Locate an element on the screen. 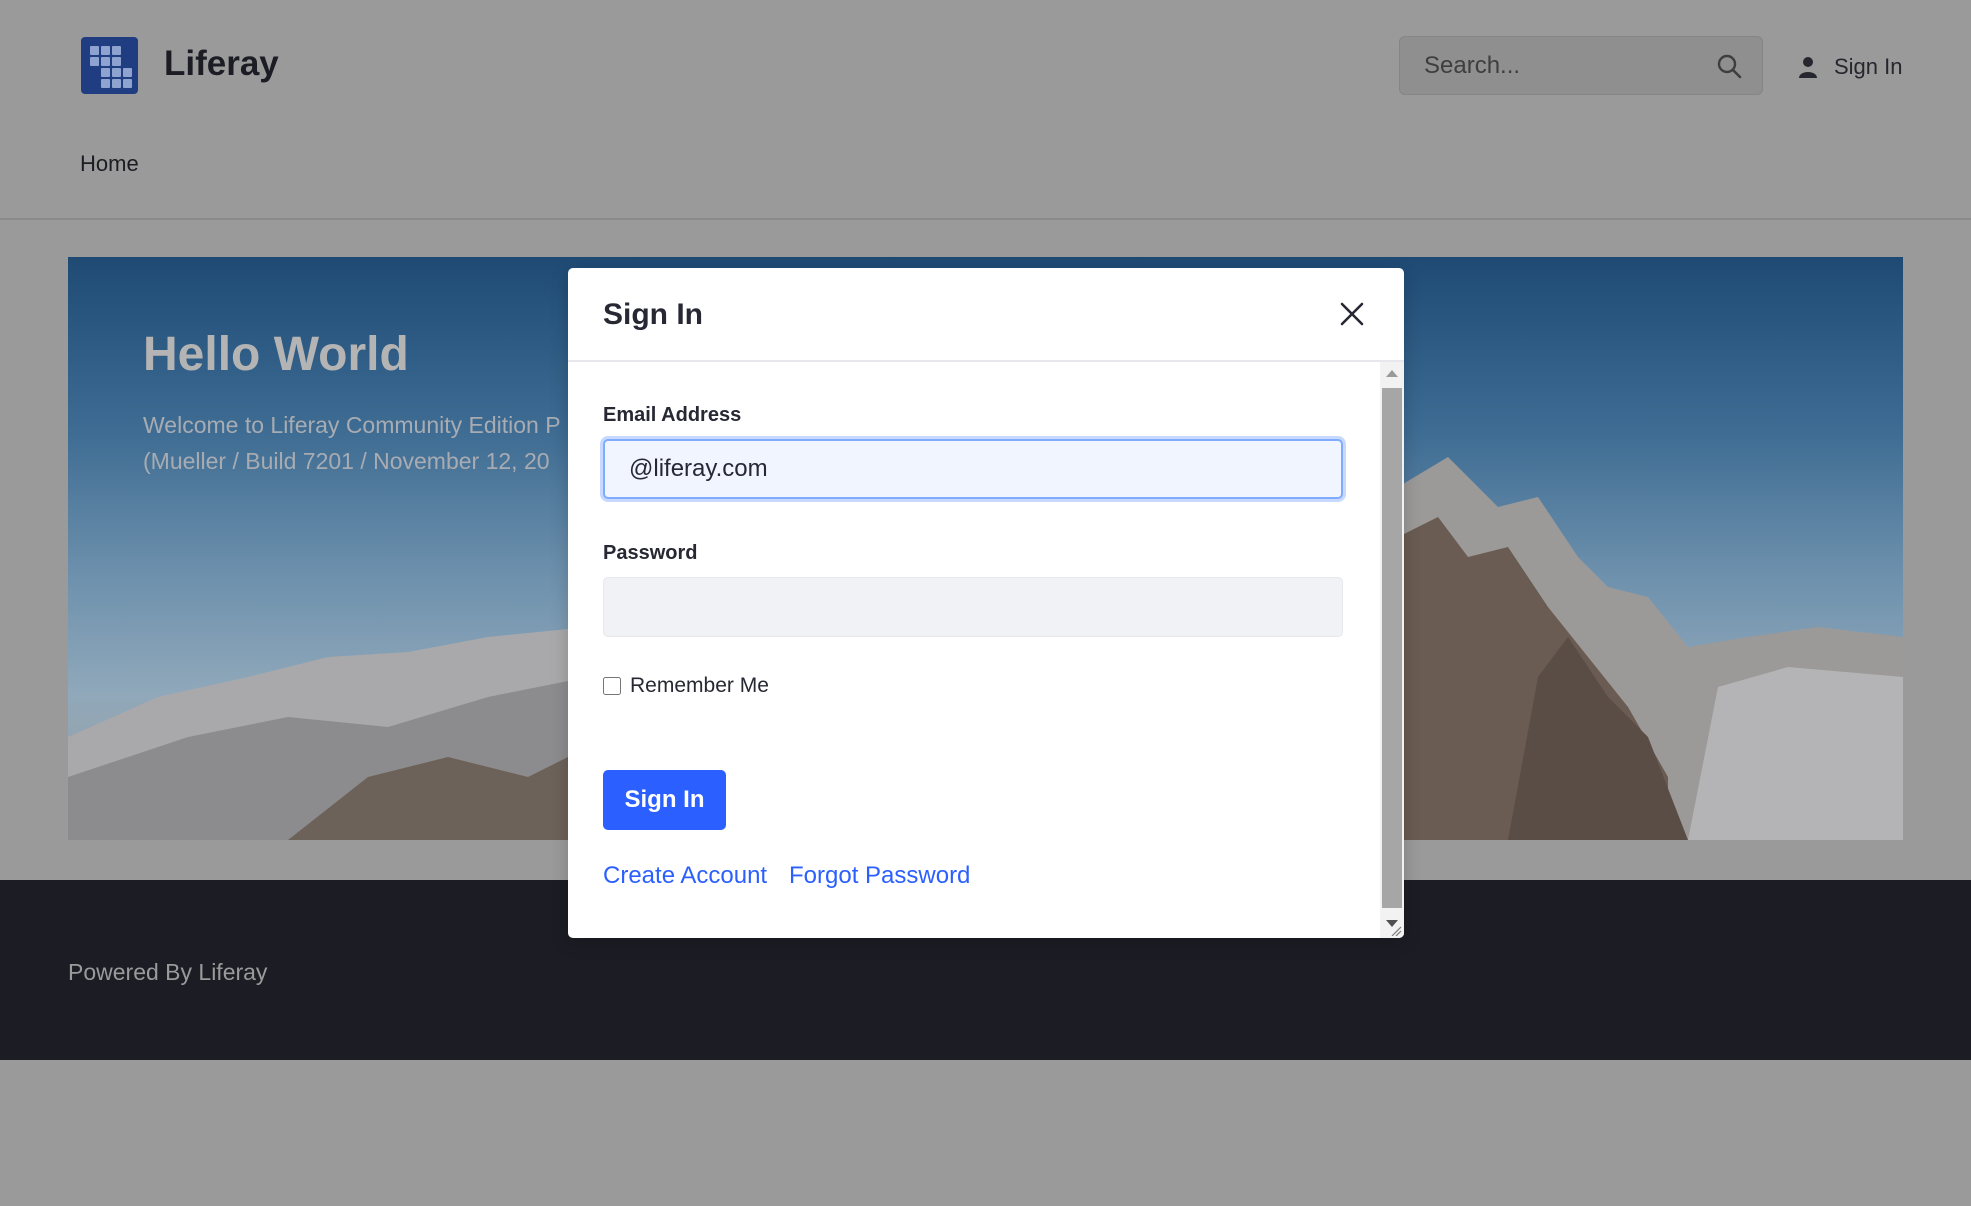  create-account-link: Create Account is located at coordinates (685, 876).